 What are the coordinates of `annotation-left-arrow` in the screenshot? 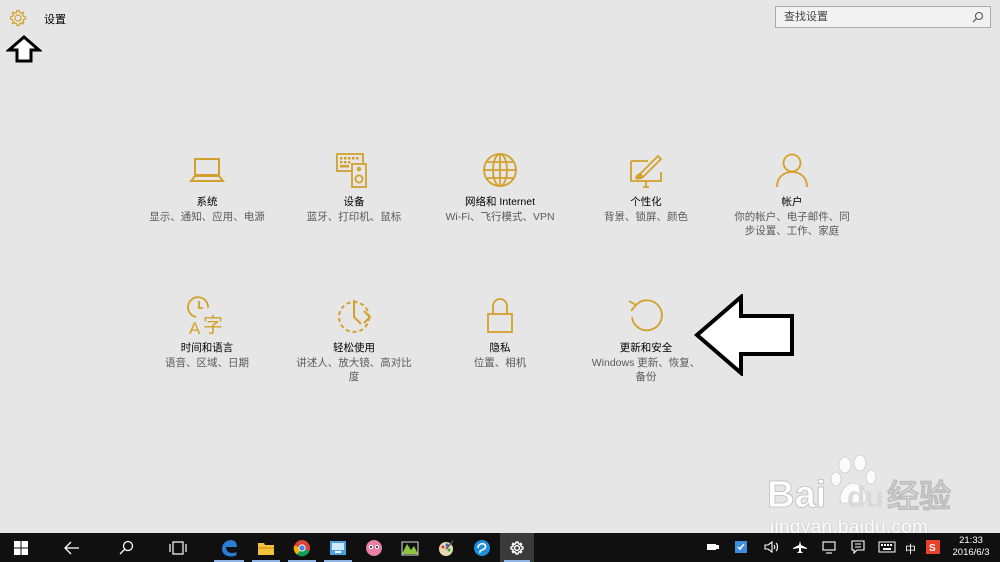 It's located at (744, 335).